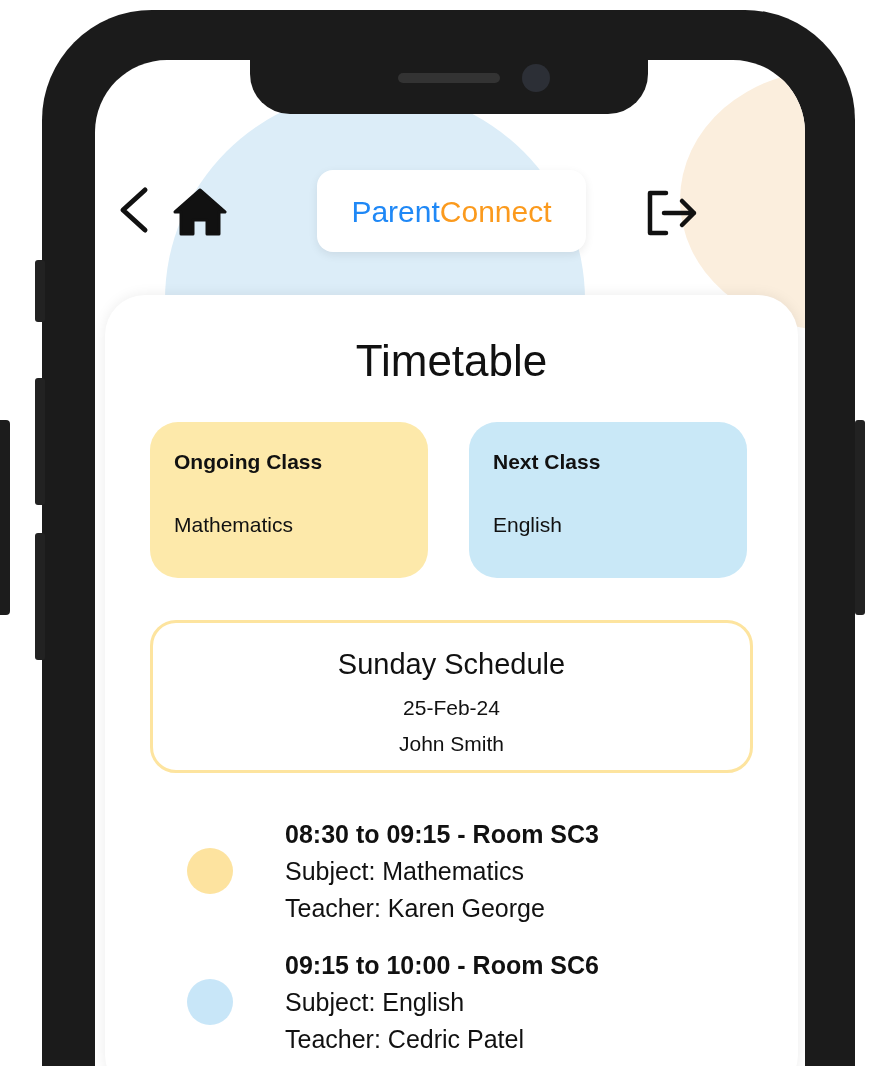  What do you see at coordinates (415, 908) in the screenshot?
I see `slot-teacher: Teacher: Karen George` at bounding box center [415, 908].